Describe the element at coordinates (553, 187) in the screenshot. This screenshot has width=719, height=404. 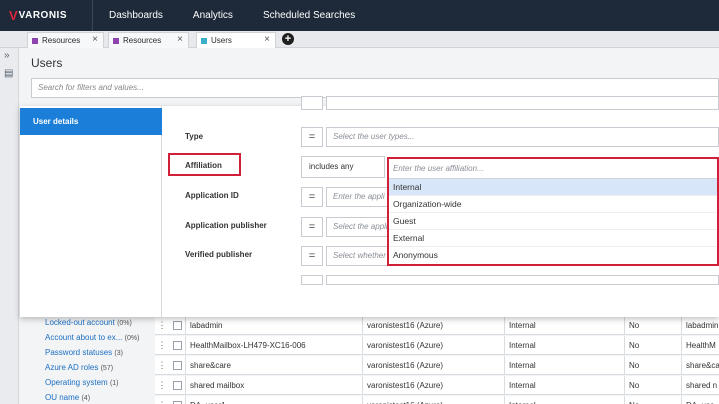
I see `option-internal: Internal` at that location.